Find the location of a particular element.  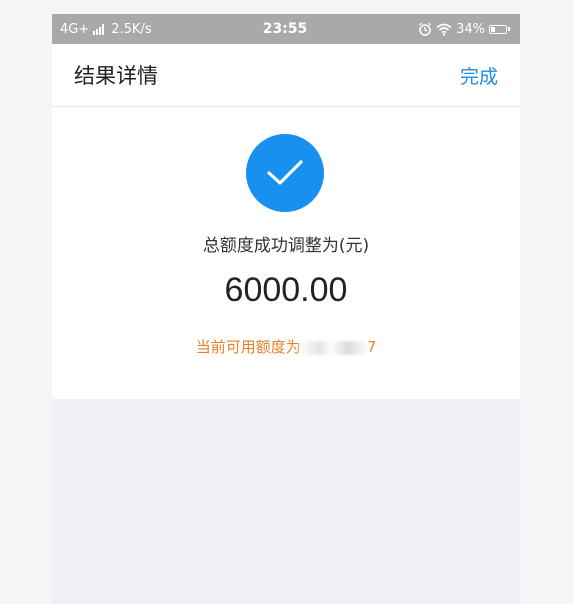

signal-icon is located at coordinates (99, 29).